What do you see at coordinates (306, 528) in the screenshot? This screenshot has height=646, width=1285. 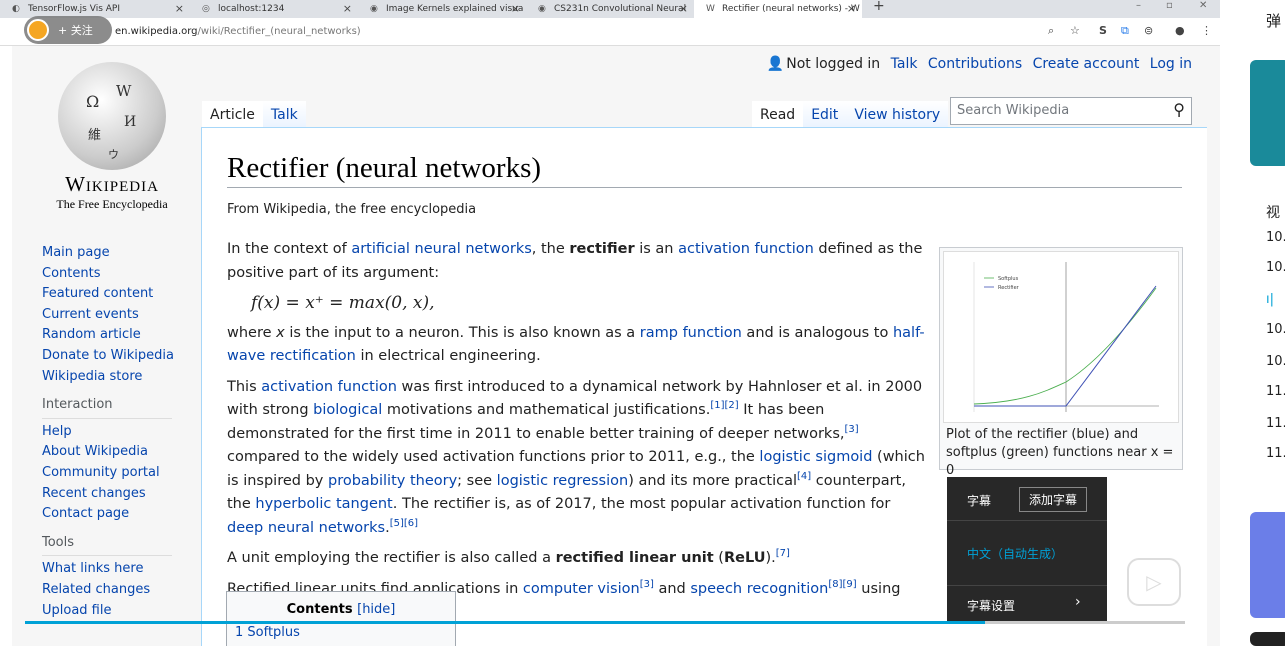 I see `link: deep neural networks` at bounding box center [306, 528].